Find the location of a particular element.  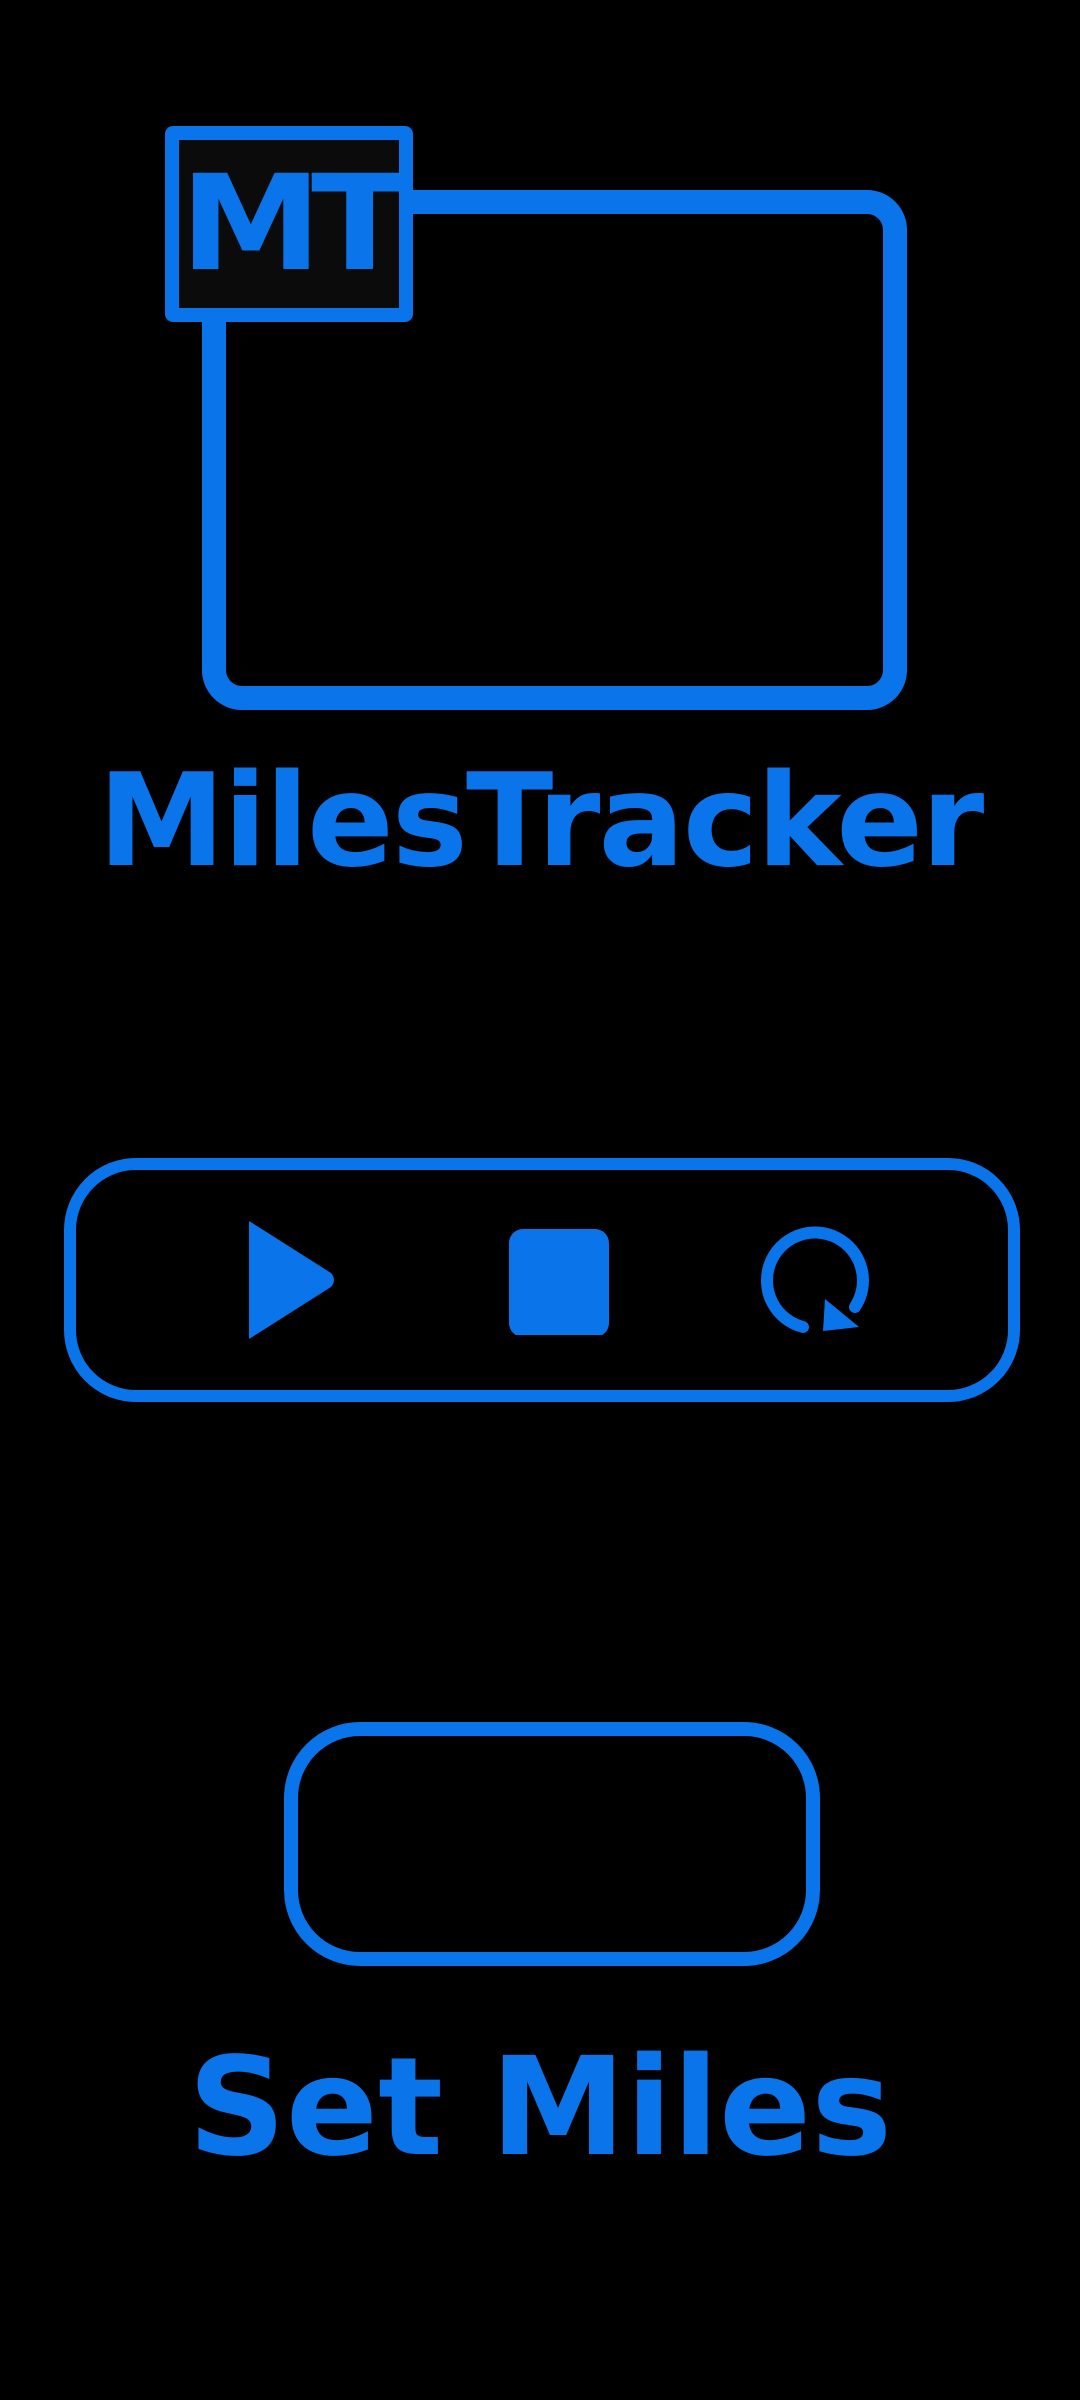

play-icon is located at coordinates (291, 1280).